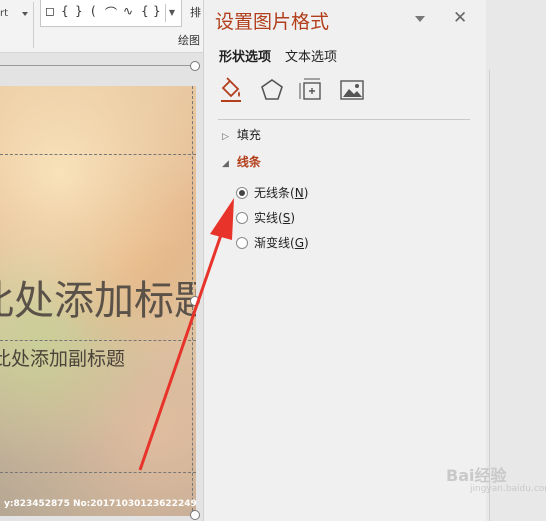  I want to click on watermark: Bai经验, so click(476, 475).